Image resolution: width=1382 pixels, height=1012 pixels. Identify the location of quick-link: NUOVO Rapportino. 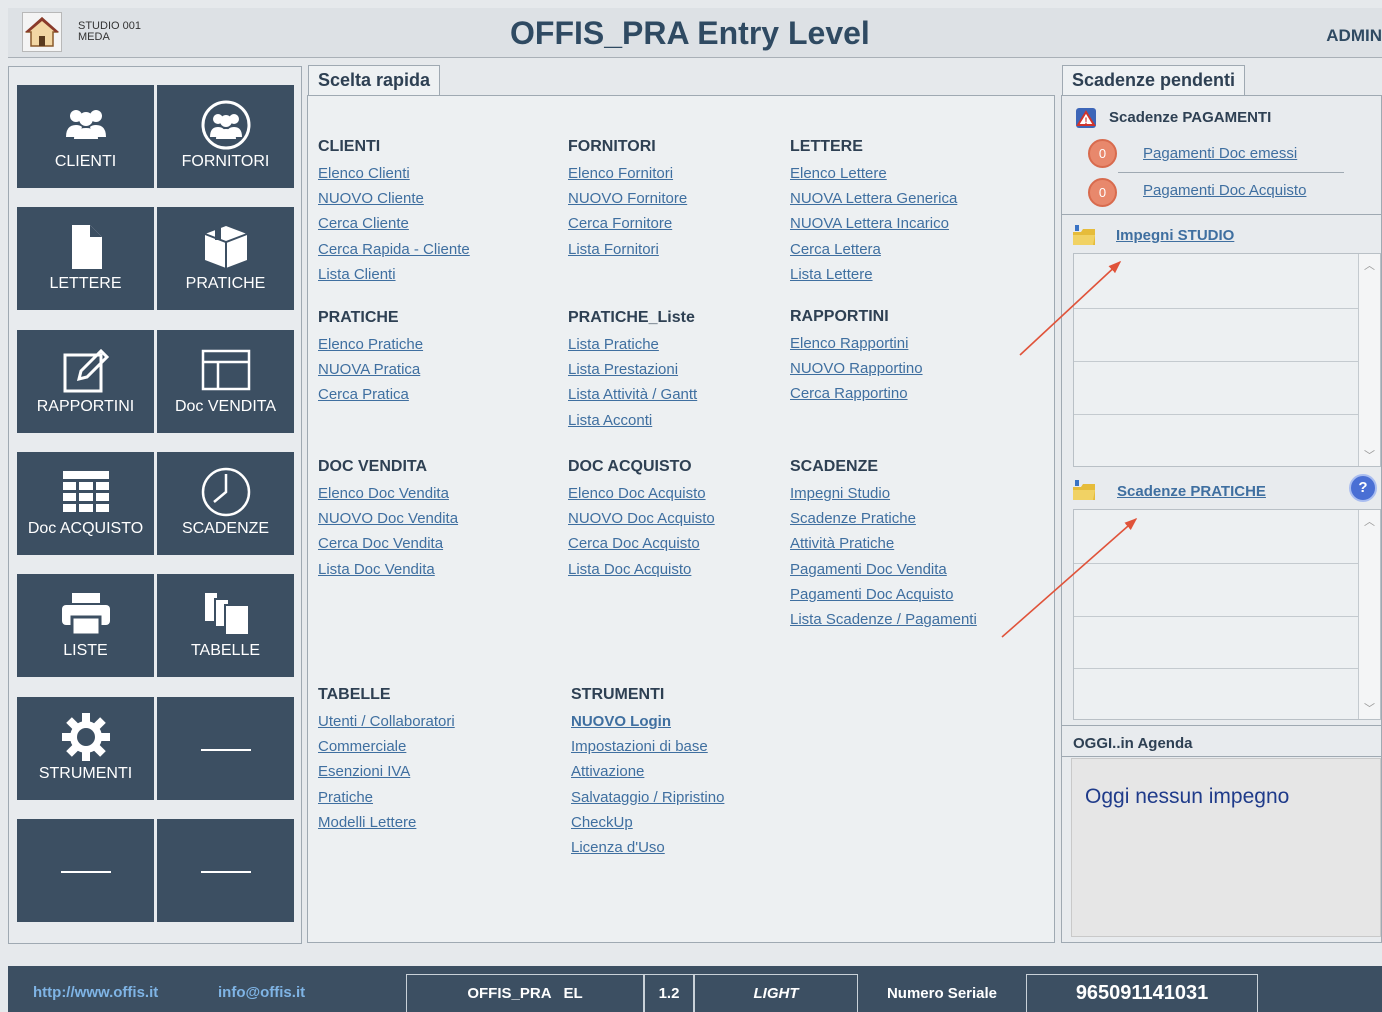
(856, 368).